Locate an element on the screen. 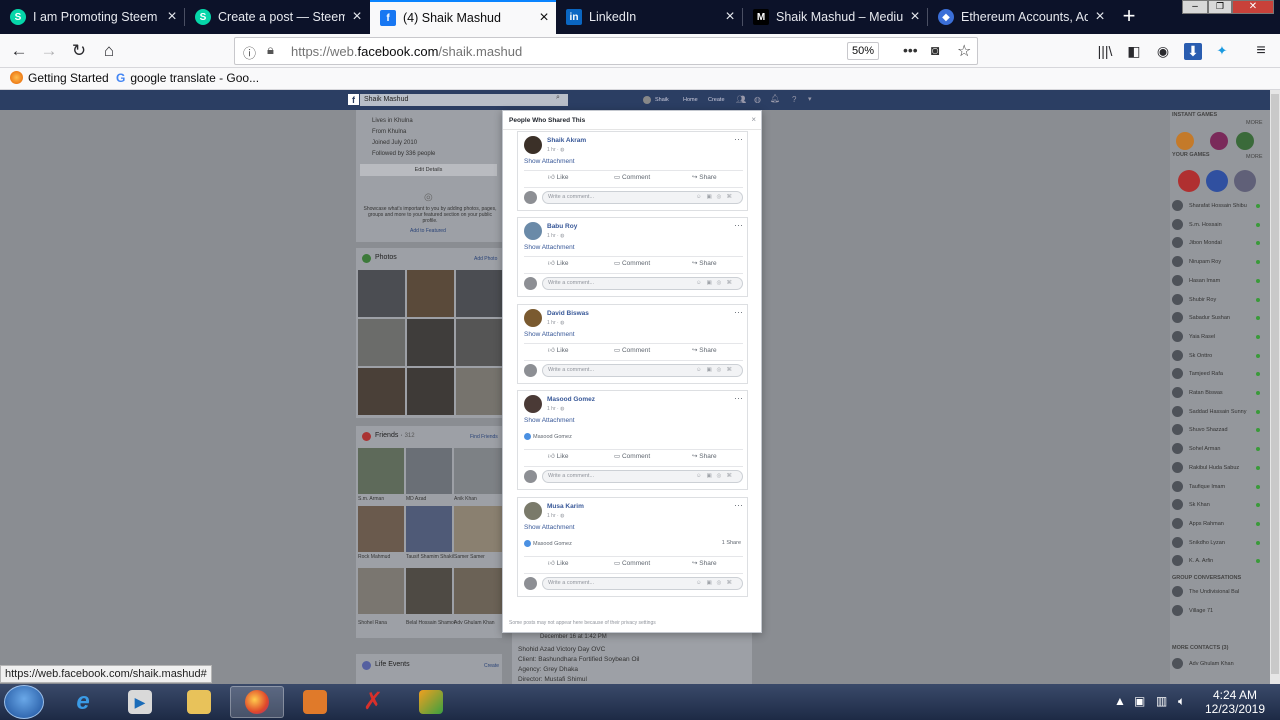 This screenshot has height=720, width=1280. facebook-logo-icon: f is located at coordinates (353, 99).